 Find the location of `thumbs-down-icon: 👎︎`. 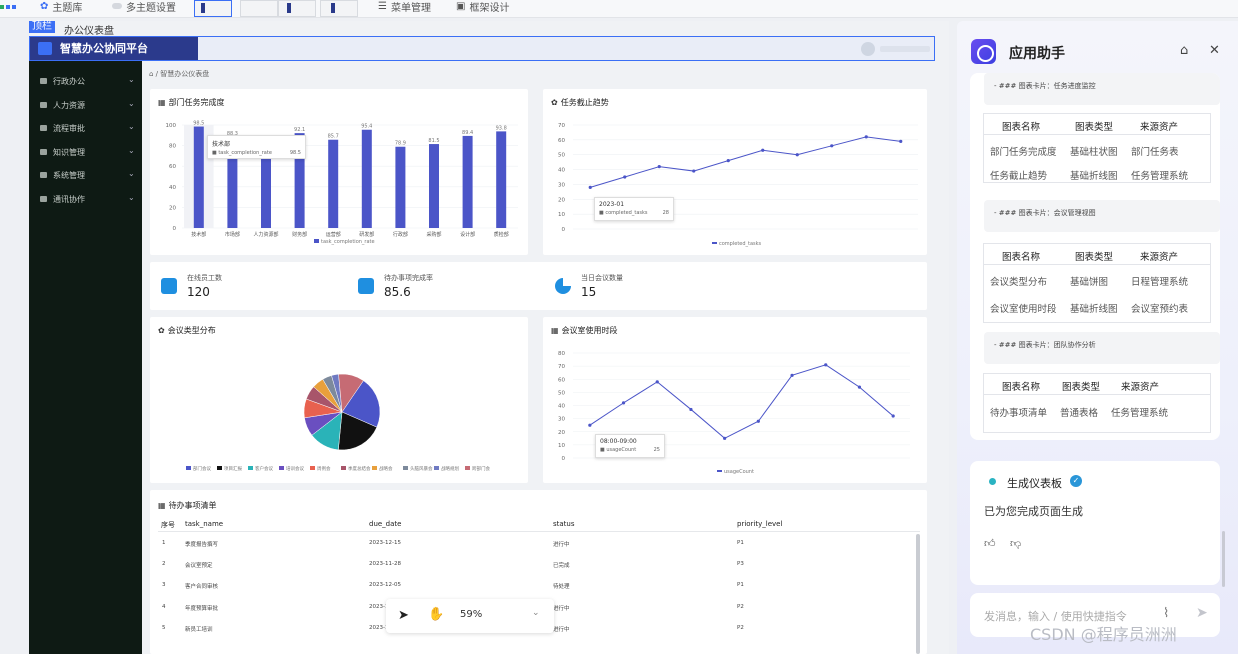

thumbs-down-icon: 👎︎ is located at coordinates (1015, 543).